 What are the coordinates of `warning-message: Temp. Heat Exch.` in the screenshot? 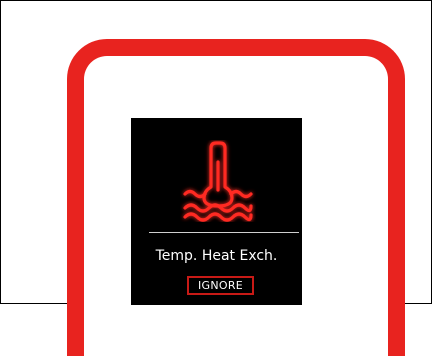 It's located at (216, 256).